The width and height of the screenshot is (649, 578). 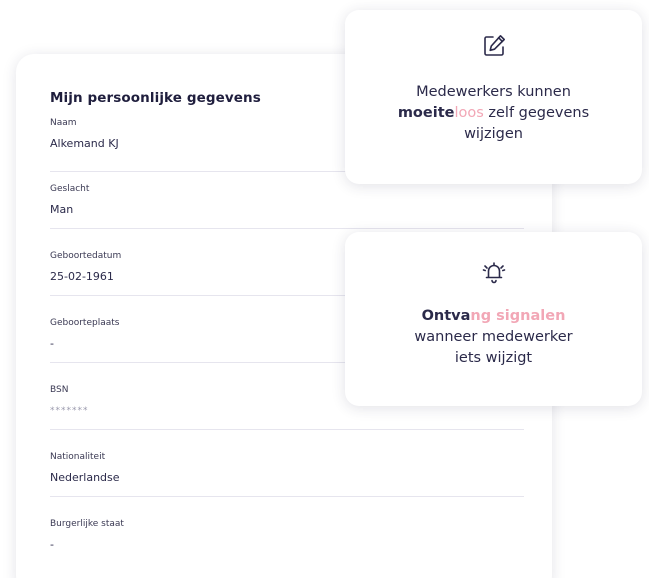 What do you see at coordinates (493, 92) in the screenshot?
I see `callout-line: Medewerkers kunnen` at bounding box center [493, 92].